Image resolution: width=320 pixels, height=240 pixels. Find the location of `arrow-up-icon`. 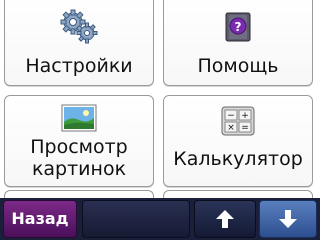

arrow-up-icon is located at coordinates (225, 219).